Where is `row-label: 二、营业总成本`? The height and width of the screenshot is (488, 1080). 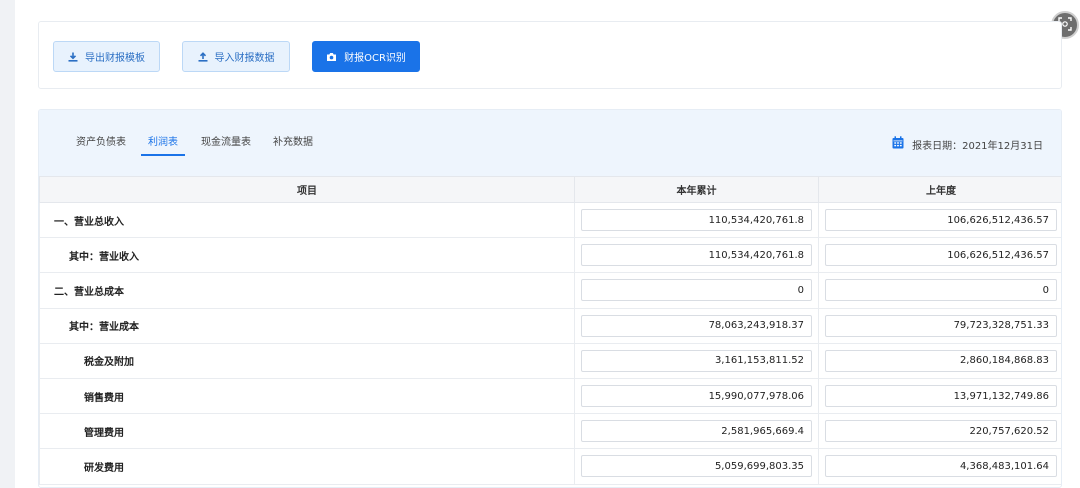
row-label: 二、营业总成本 is located at coordinates (307, 290).